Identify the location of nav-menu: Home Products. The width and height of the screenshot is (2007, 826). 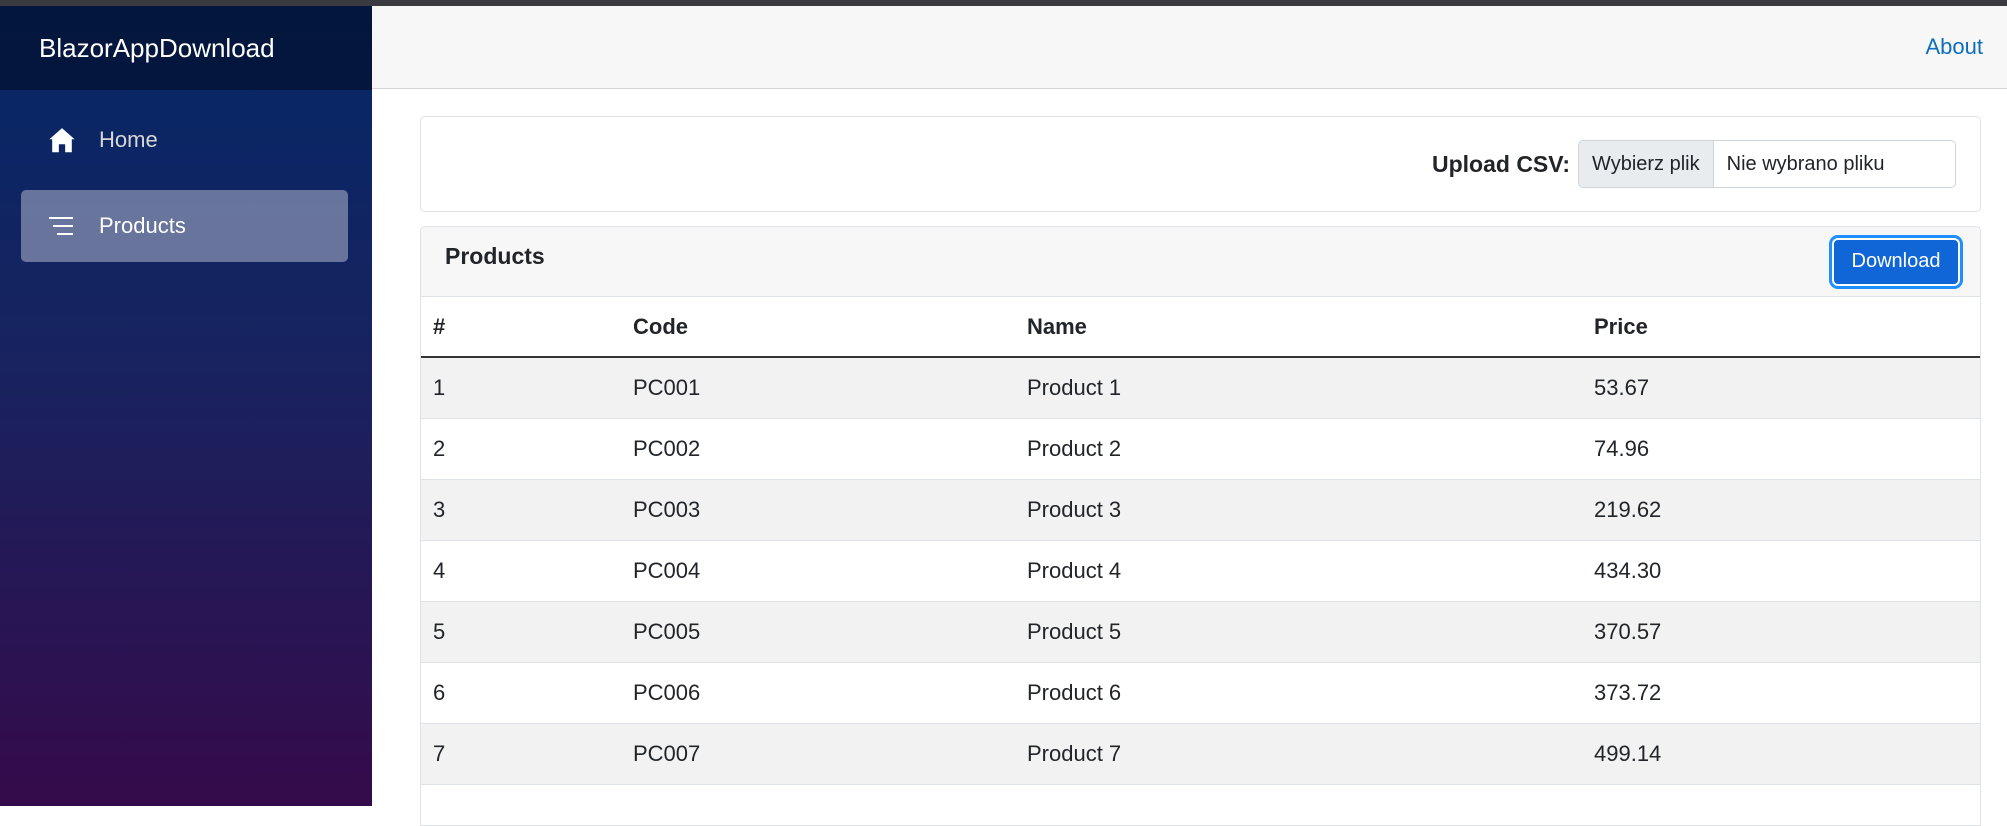
(186, 176).